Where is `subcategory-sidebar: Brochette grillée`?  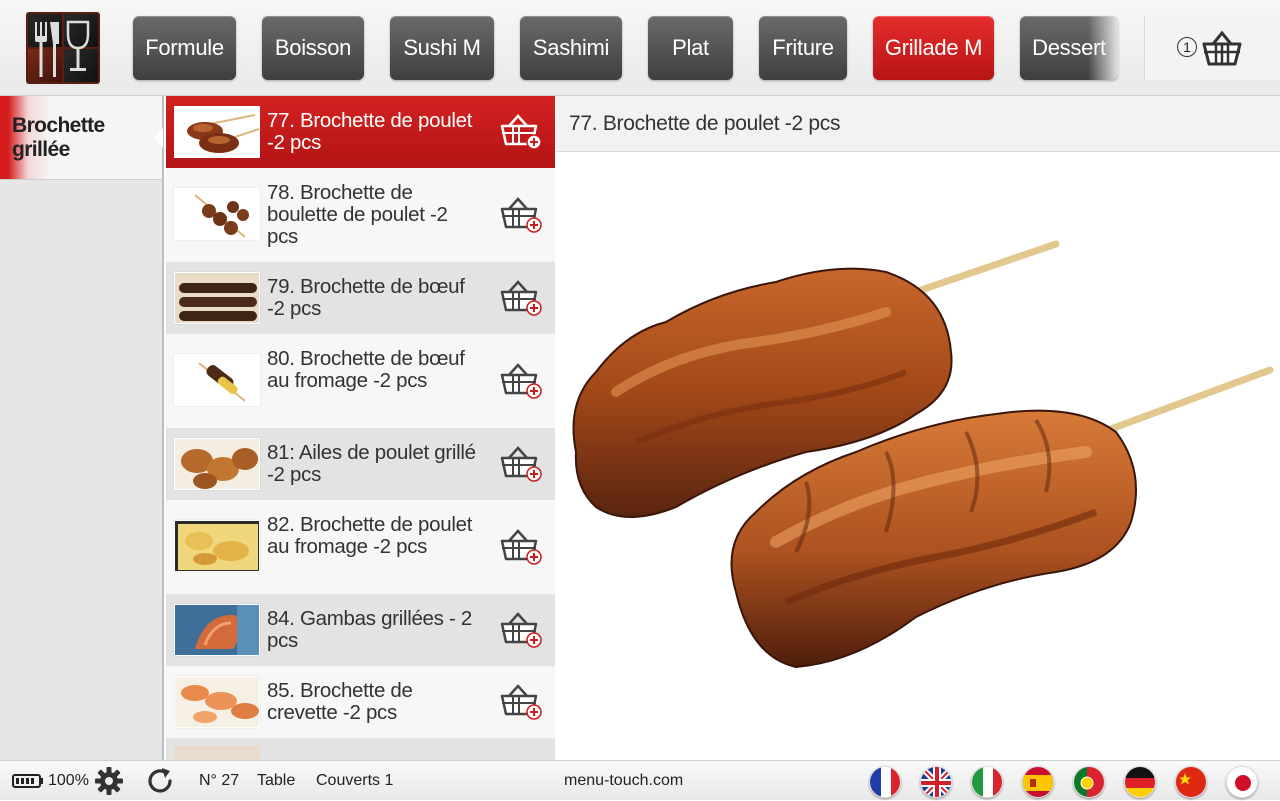
subcategory-sidebar: Brochette grillée is located at coordinates (82, 428).